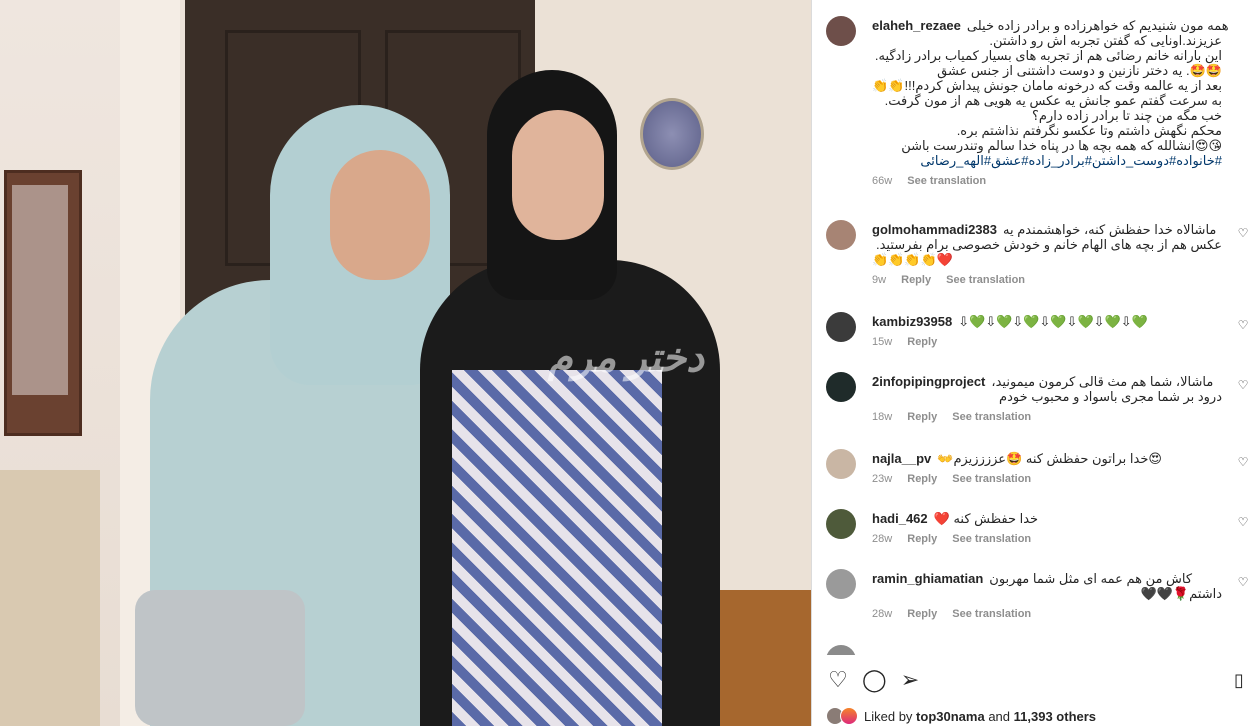  I want to click on comment-text: ⇩💚⇩💚⇩💚⇩💚⇩💚⇩💚⇩💚, so click(1053, 321).